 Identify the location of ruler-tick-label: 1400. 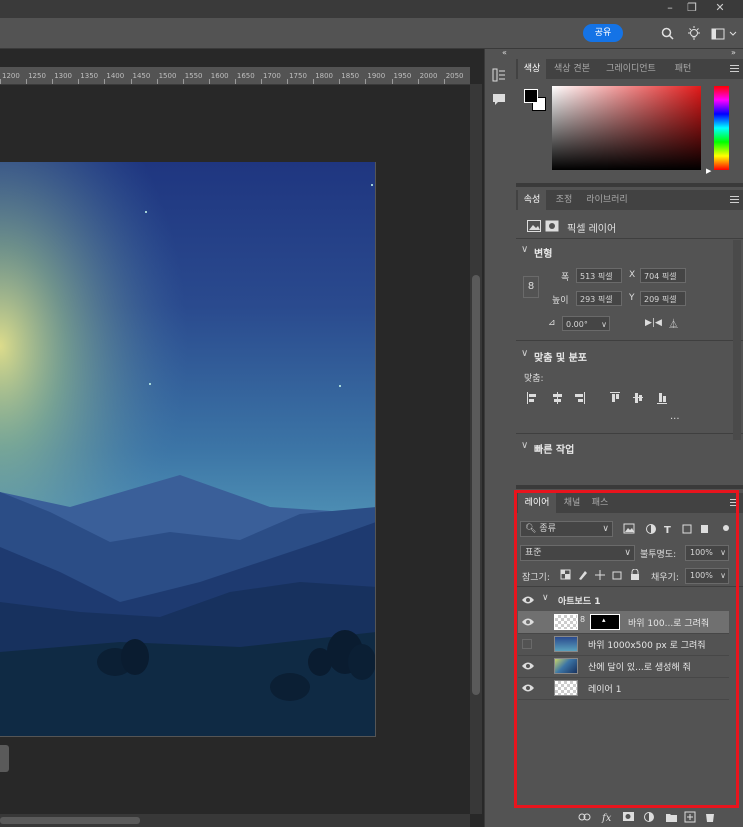
(115, 76).